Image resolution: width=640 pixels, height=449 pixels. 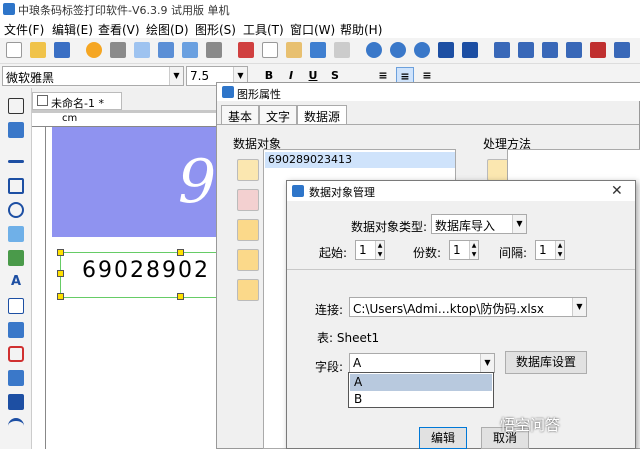 What do you see at coordinates (498, 170) in the screenshot?
I see `add-process-method-icon` at bounding box center [498, 170].